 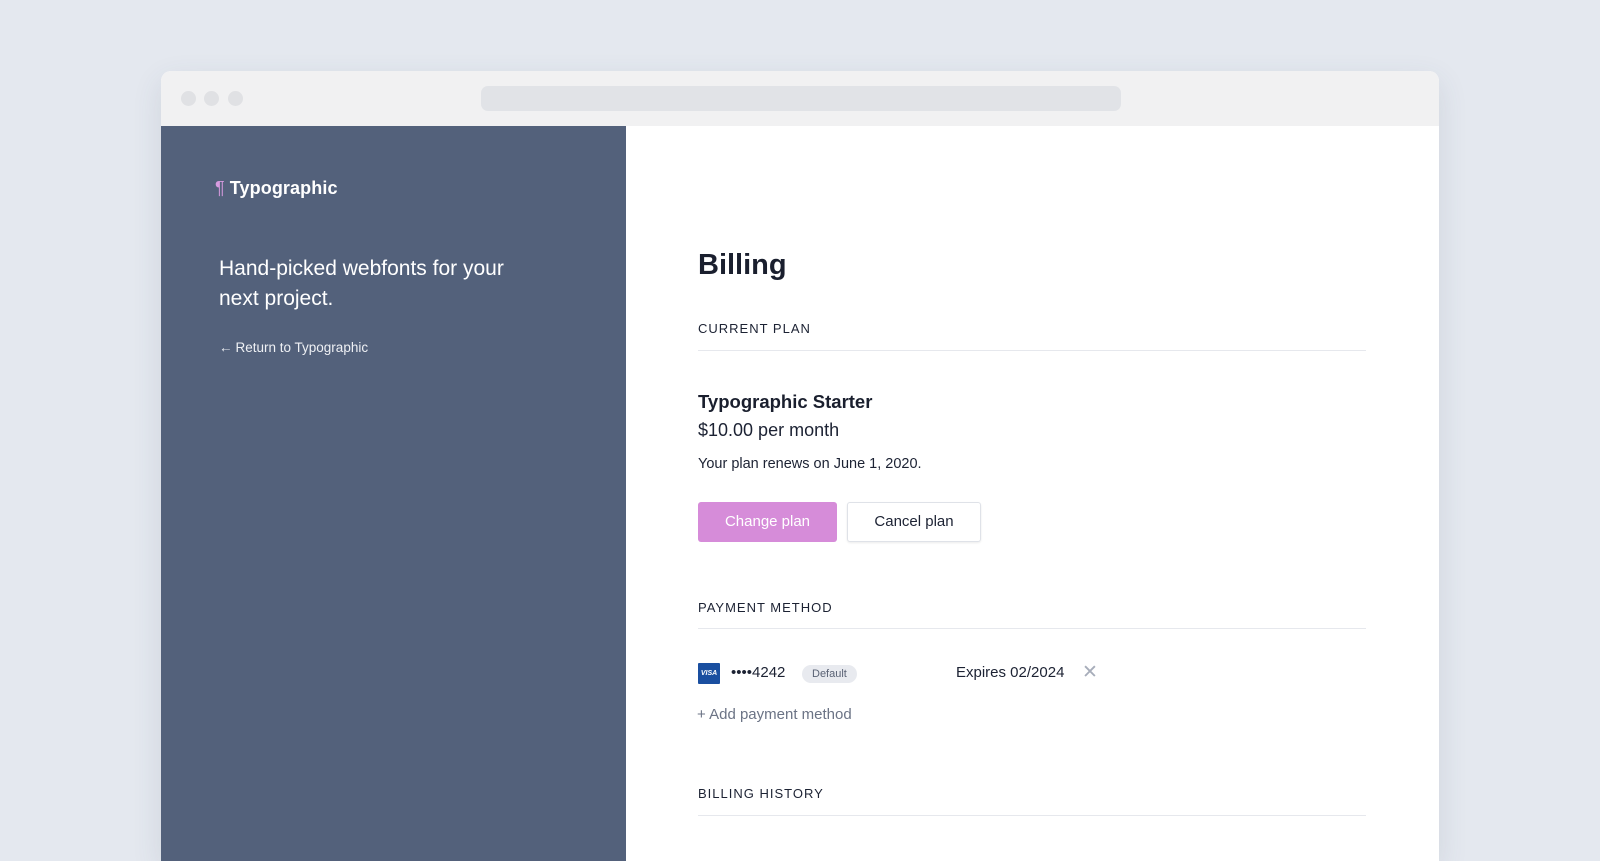 What do you see at coordinates (188, 98) in the screenshot?
I see `window-close-dot` at bounding box center [188, 98].